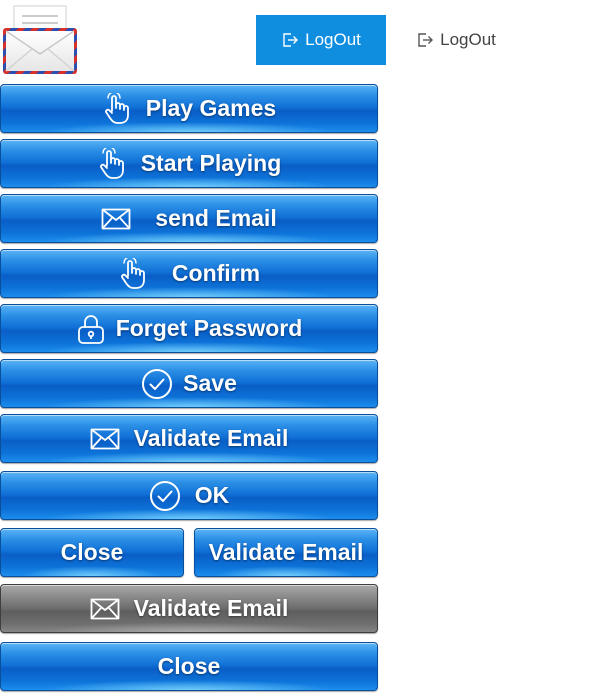  Describe the element at coordinates (40, 40) in the screenshot. I see `mail-envelope-icon` at that location.